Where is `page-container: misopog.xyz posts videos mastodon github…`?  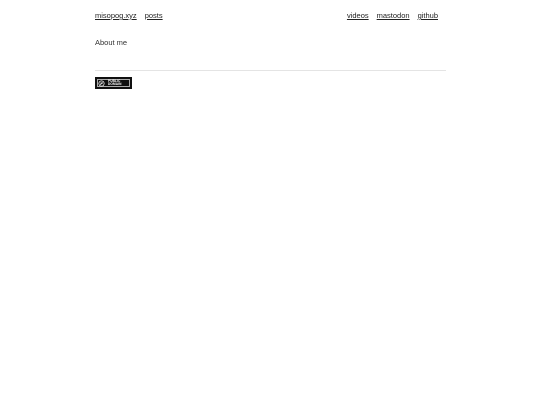
page-container: misopog.xyz posts videos mastodon github… is located at coordinates (270, 44).